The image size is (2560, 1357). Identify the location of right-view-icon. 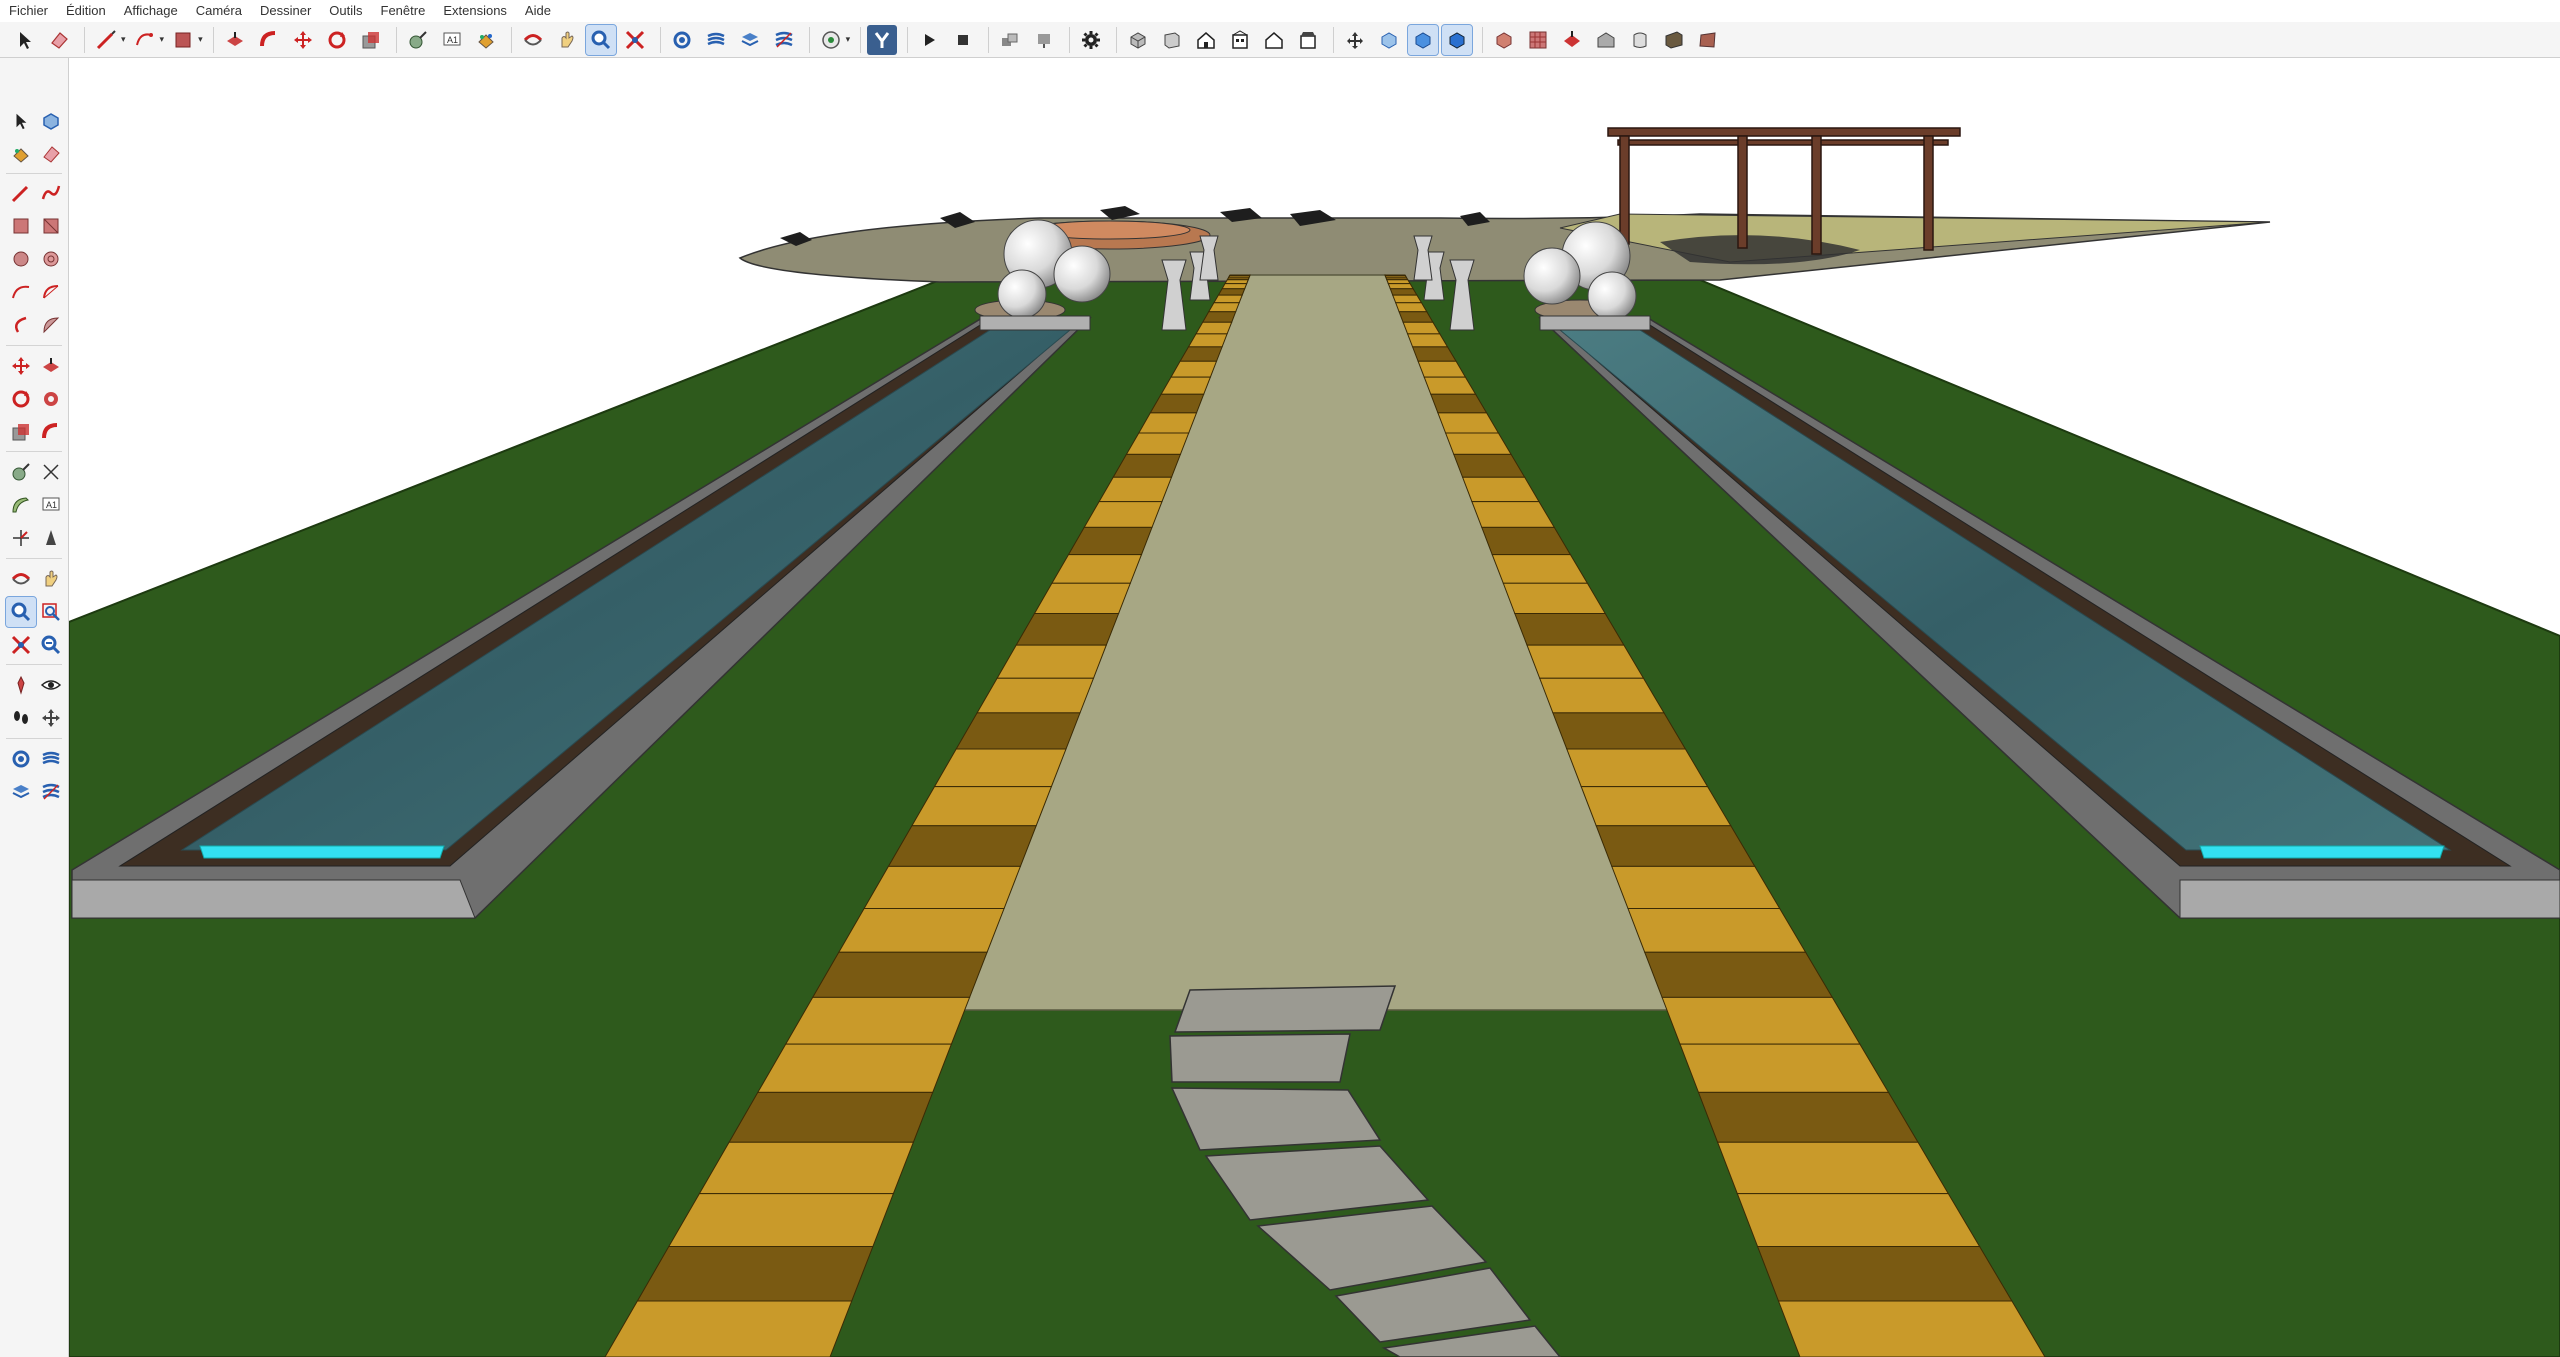
(1240, 40).